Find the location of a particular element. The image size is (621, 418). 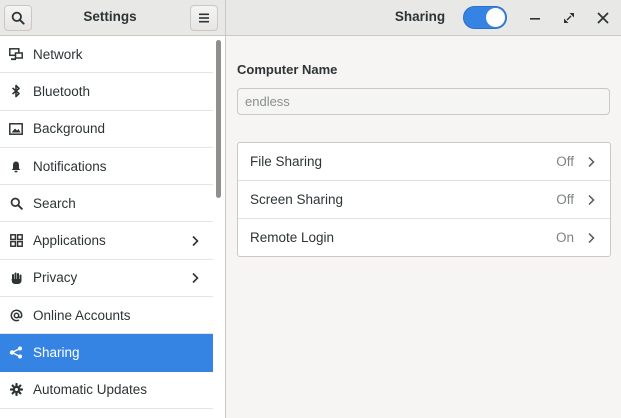

gear-icon is located at coordinates (16, 390).